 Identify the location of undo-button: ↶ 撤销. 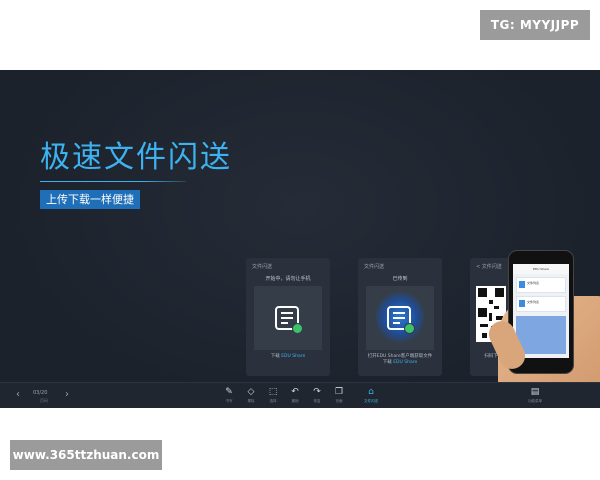
(295, 396).